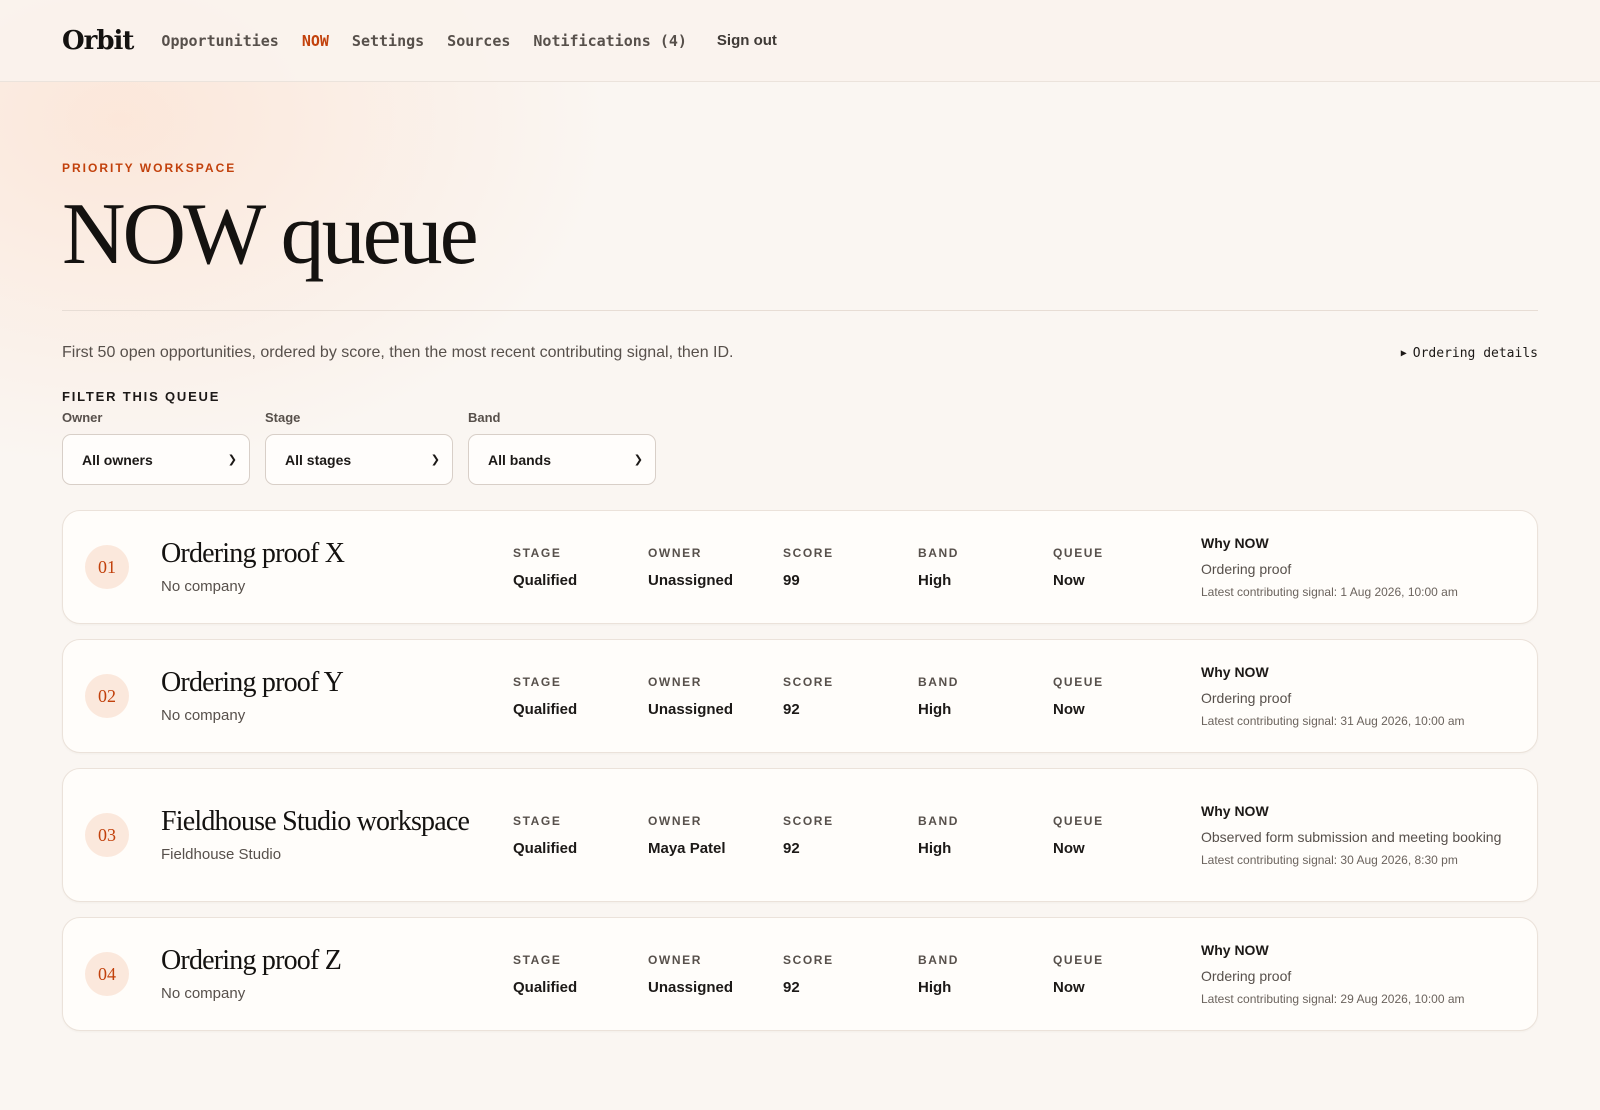 The width and height of the screenshot is (1600, 1110). I want to click on owner-field: OWNER Maya Patel, so click(715, 835).